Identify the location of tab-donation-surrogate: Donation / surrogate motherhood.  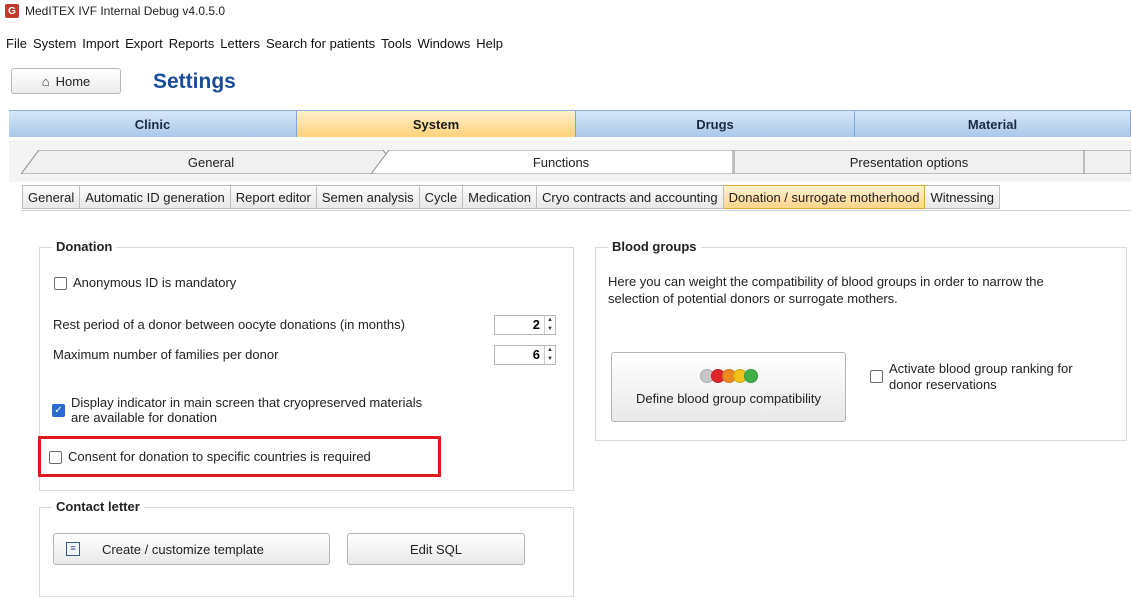
(824, 197).